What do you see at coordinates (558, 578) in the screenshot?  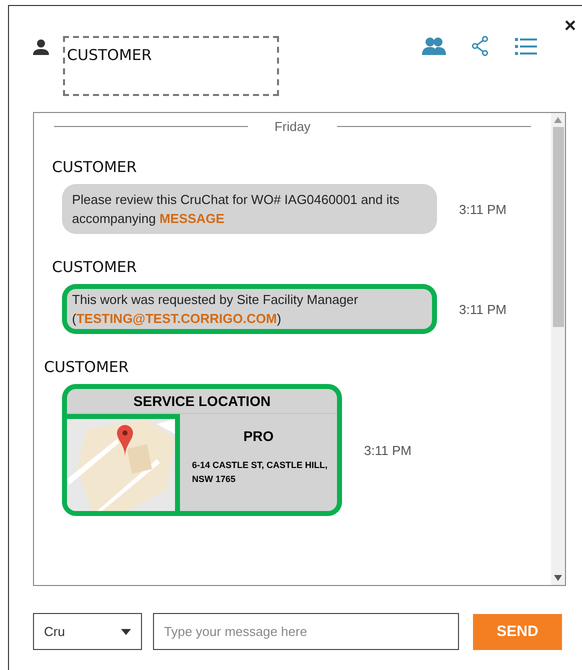 I see `scroll-down-icon` at bounding box center [558, 578].